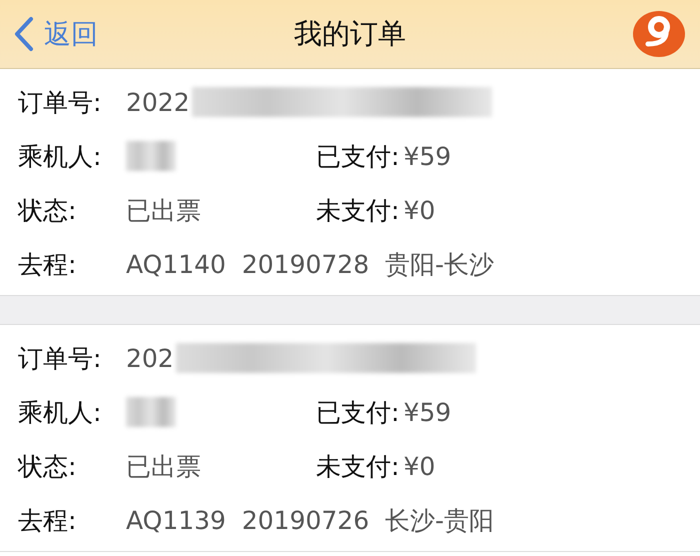 The width and height of the screenshot is (700, 556). Describe the element at coordinates (150, 358) in the screenshot. I see `order-number: 202` at that location.